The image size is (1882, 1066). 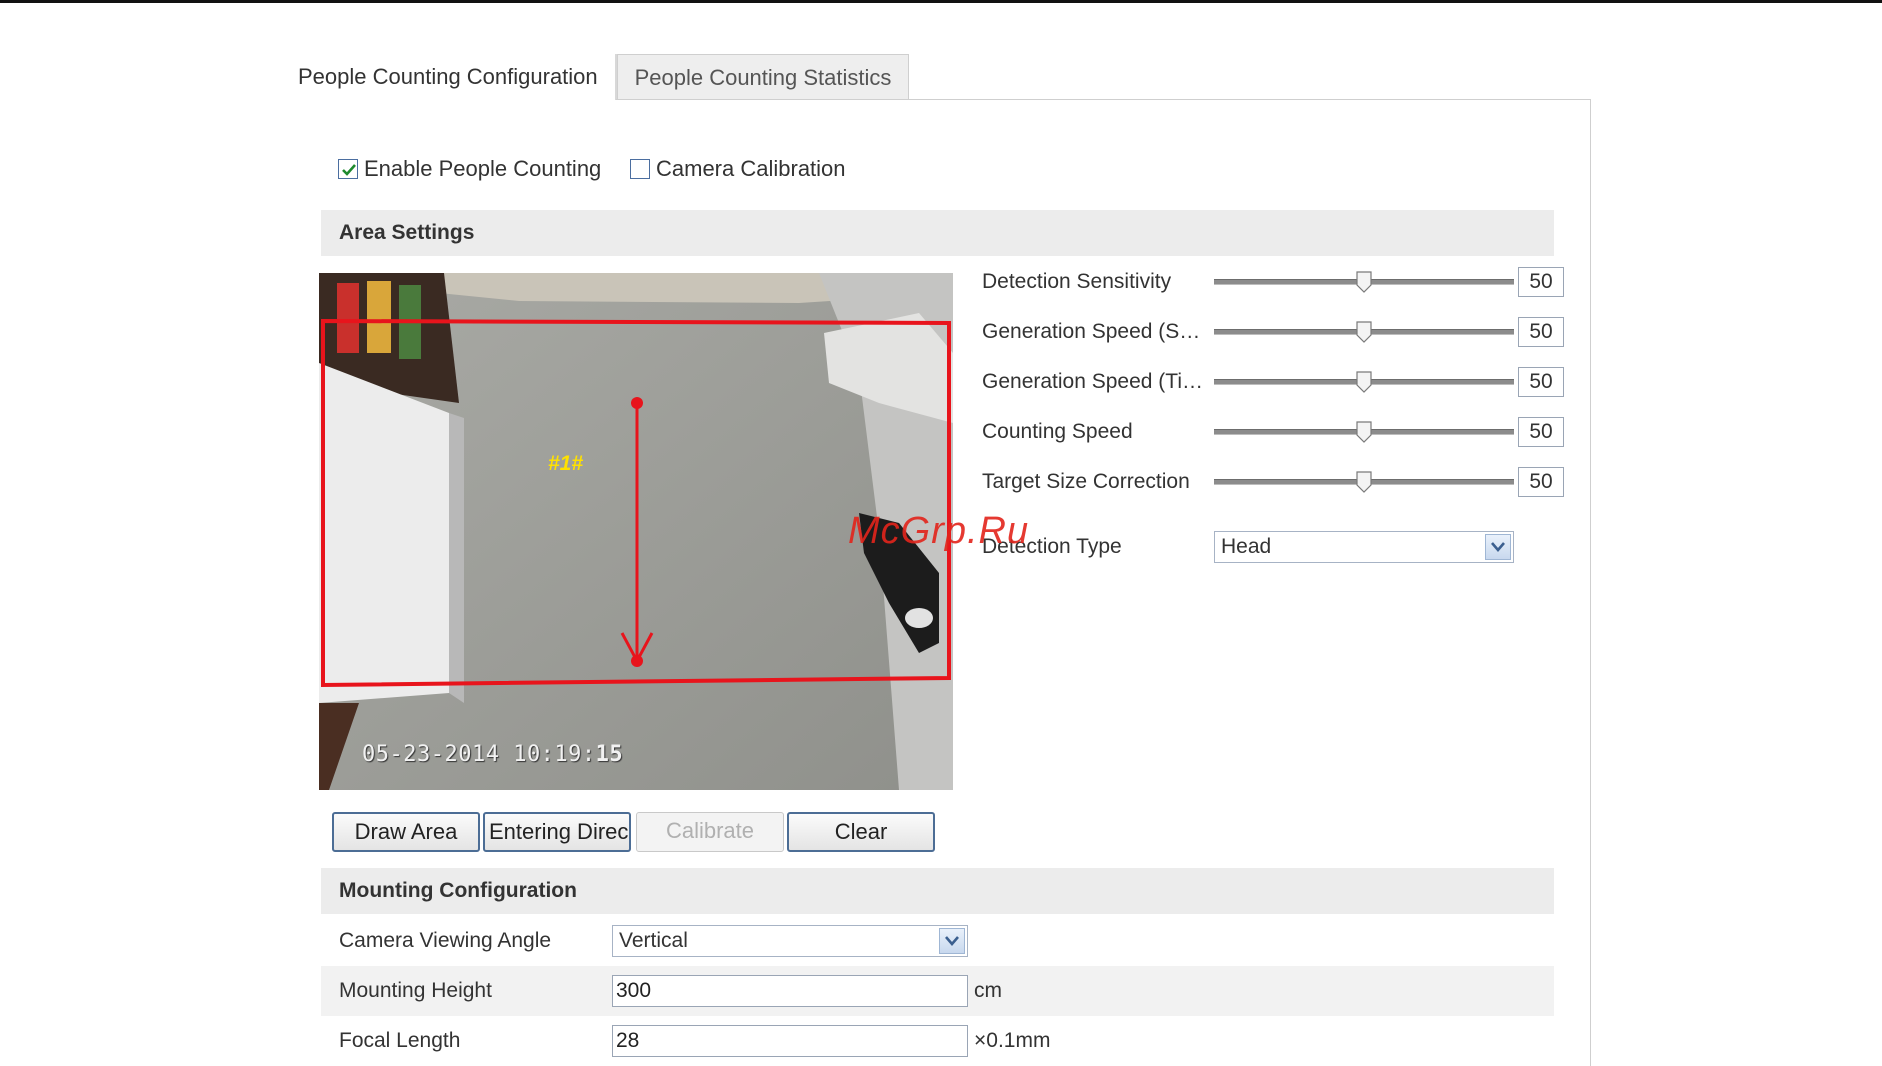 I want to click on focal-length-label: Focal Length, so click(x=400, y=1040).